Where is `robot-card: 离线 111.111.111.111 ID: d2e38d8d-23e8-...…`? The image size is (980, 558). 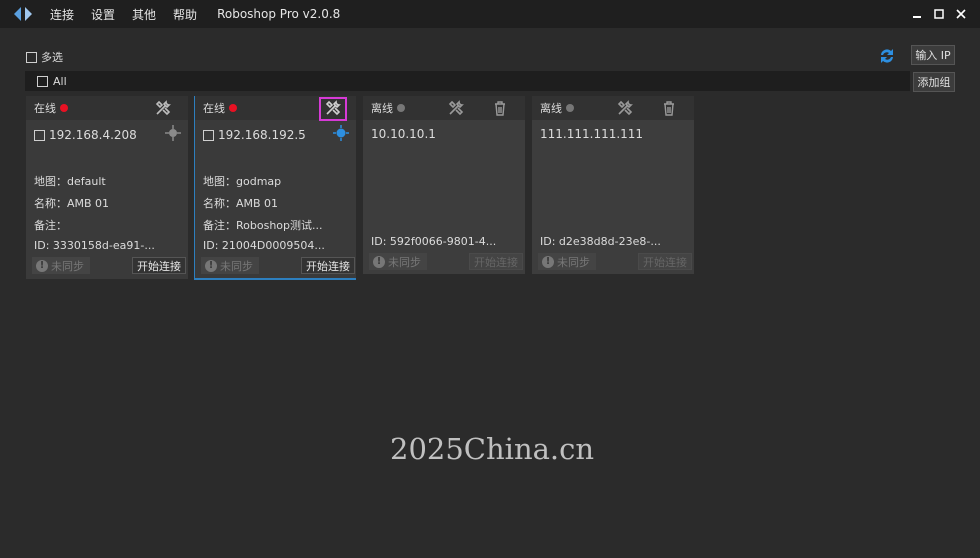 robot-card: 离线 111.111.111.111 ID: d2e38d8d-23e8-...… is located at coordinates (613, 185).